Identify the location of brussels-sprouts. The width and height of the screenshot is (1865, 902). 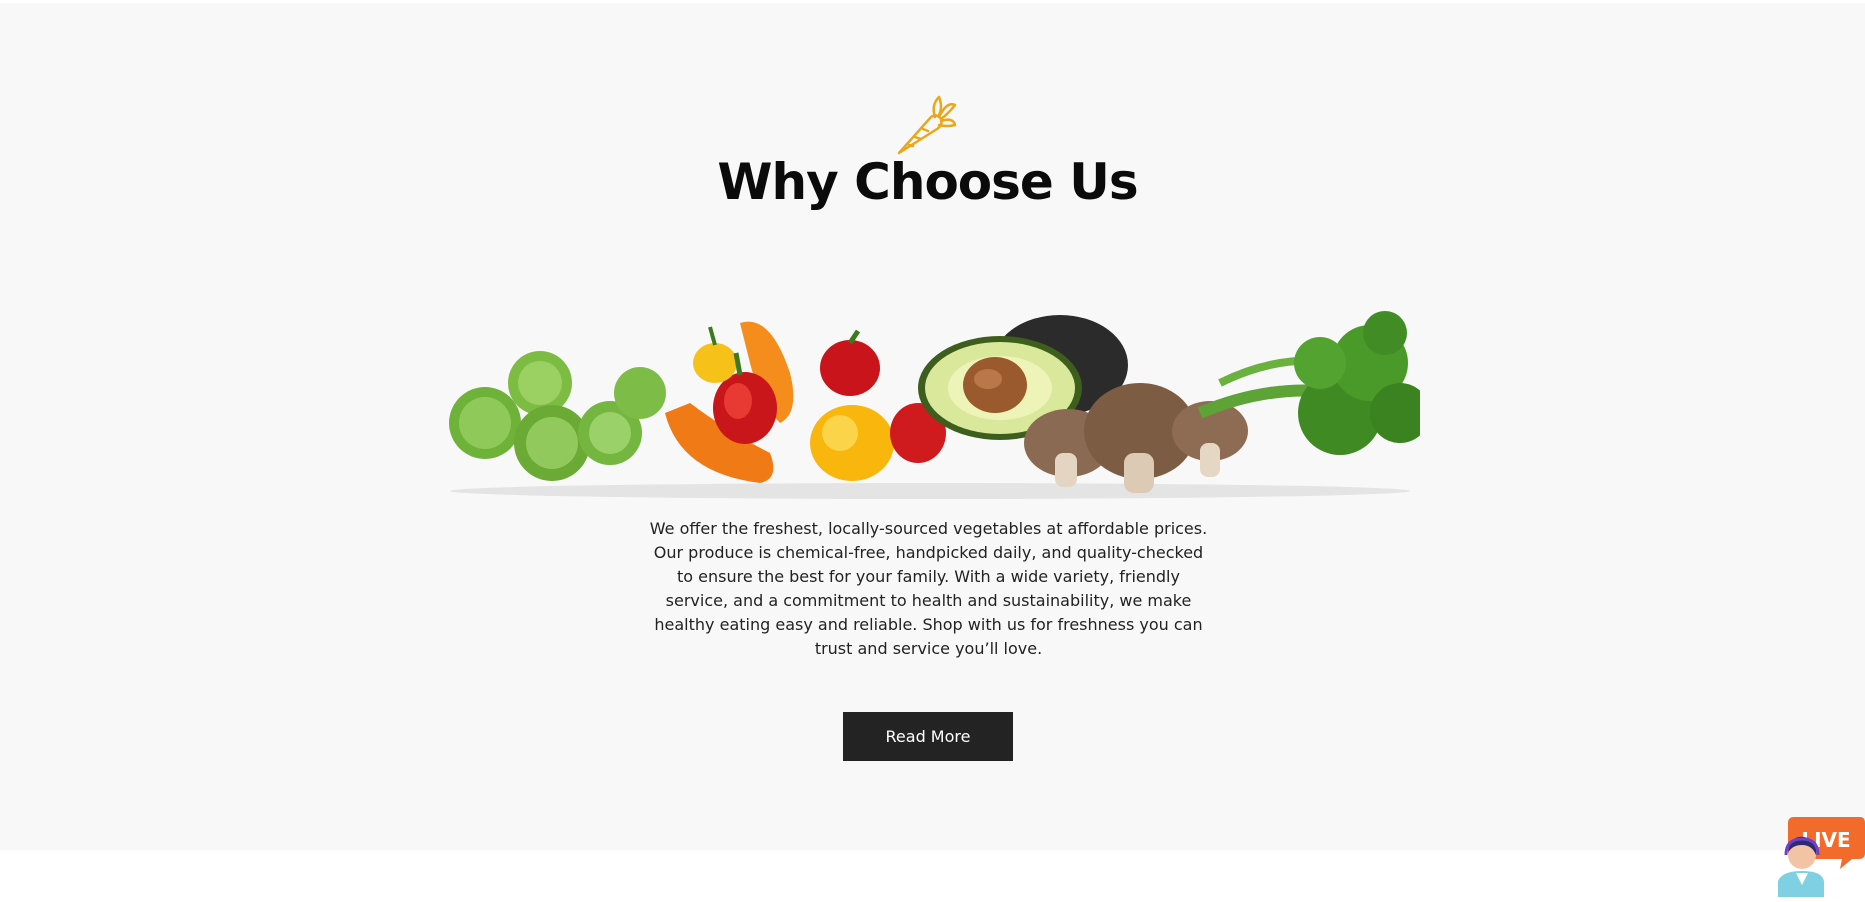
(557, 416).